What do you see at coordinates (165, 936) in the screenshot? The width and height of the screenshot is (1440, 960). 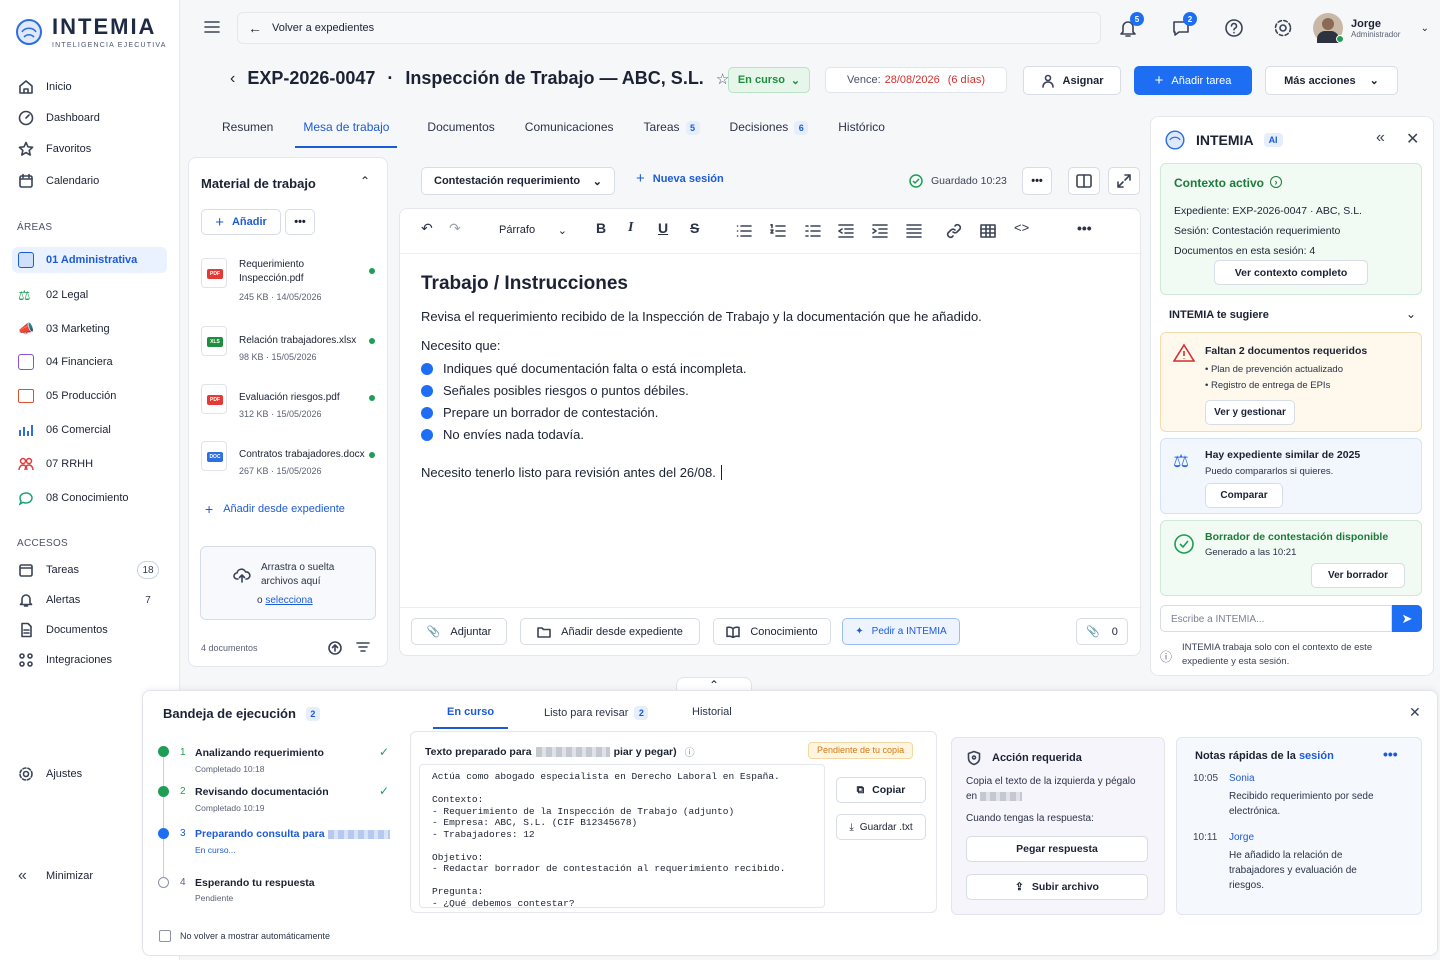 I see `dont-show-checkbox` at bounding box center [165, 936].